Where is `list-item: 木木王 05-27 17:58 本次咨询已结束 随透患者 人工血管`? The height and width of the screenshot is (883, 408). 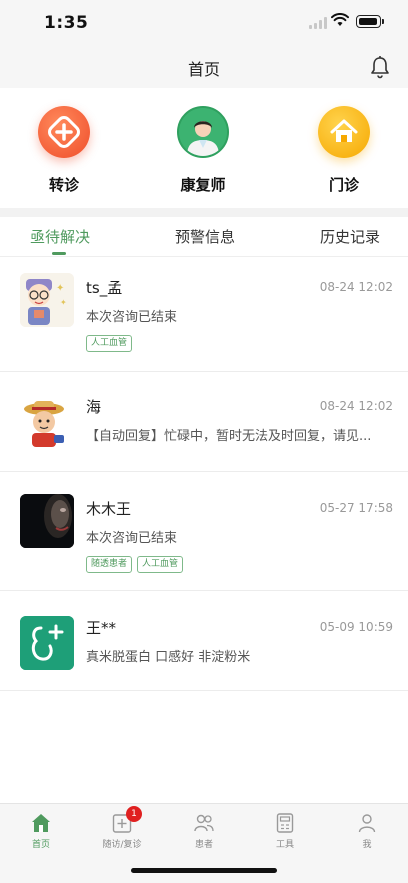 list-item: 木木王 05-27 17:58 本次咨询已结束 随透患者 人工血管 is located at coordinates (204, 531).